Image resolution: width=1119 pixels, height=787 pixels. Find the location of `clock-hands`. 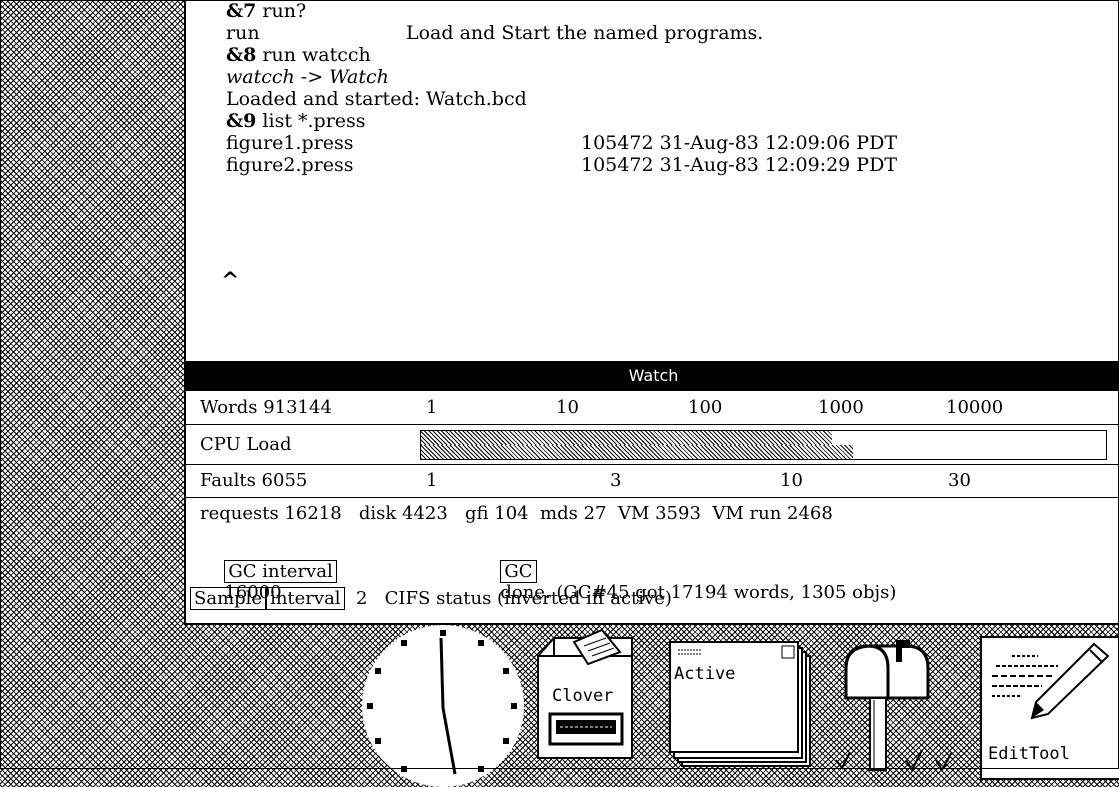

clock-hands is located at coordinates (448, 706).